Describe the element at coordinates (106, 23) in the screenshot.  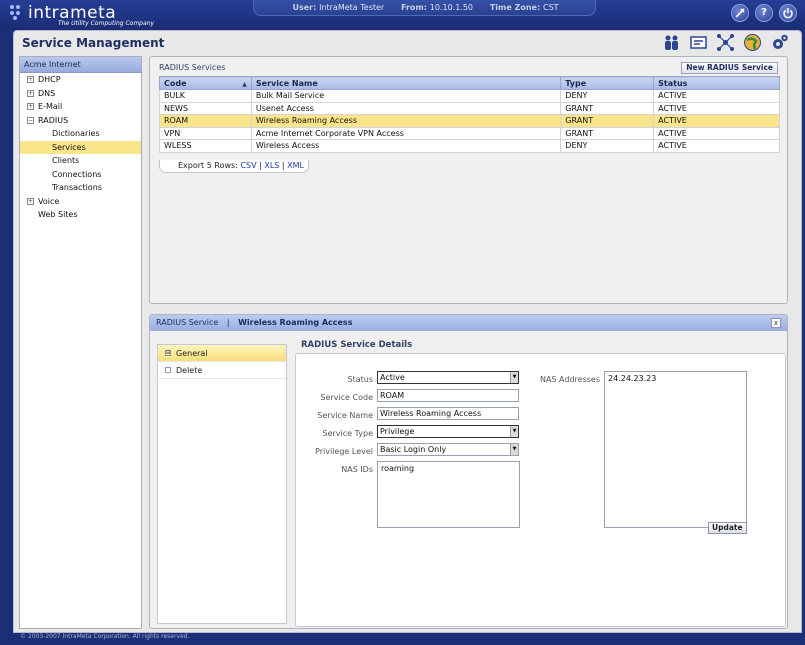
I see `logo-tagline: The Utility Computing Company` at that location.